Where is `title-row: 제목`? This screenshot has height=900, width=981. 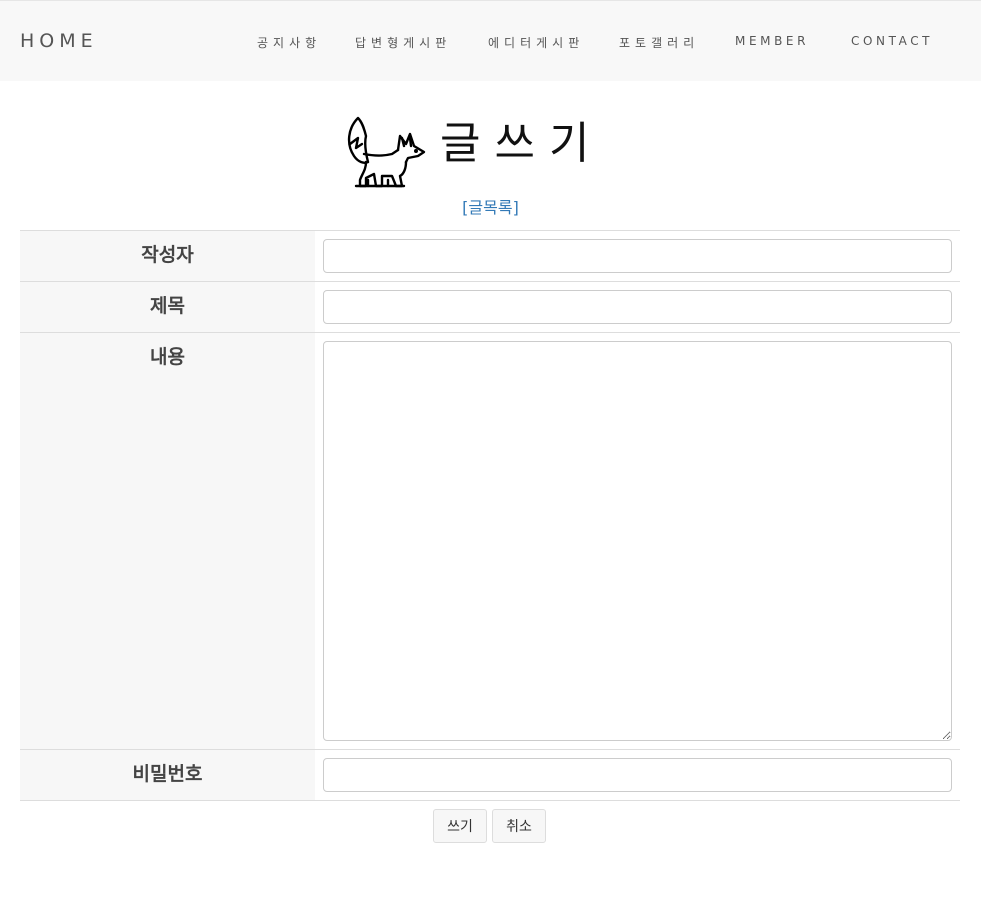 title-row: 제목 is located at coordinates (490, 307).